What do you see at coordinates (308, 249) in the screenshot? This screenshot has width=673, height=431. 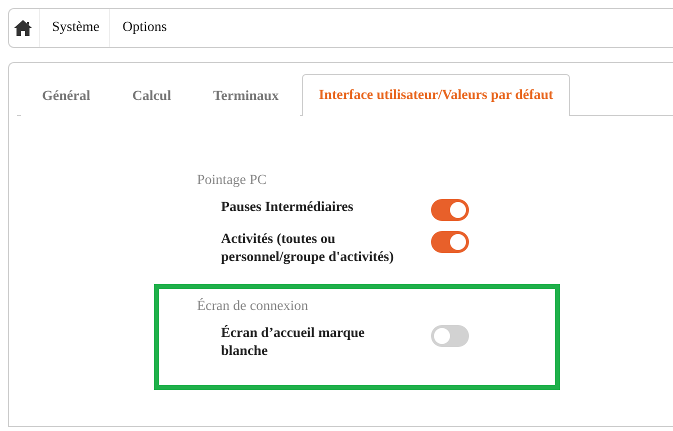 I see `setting-label: Activités (toutes ou personnel/groupe d'activités)` at bounding box center [308, 249].